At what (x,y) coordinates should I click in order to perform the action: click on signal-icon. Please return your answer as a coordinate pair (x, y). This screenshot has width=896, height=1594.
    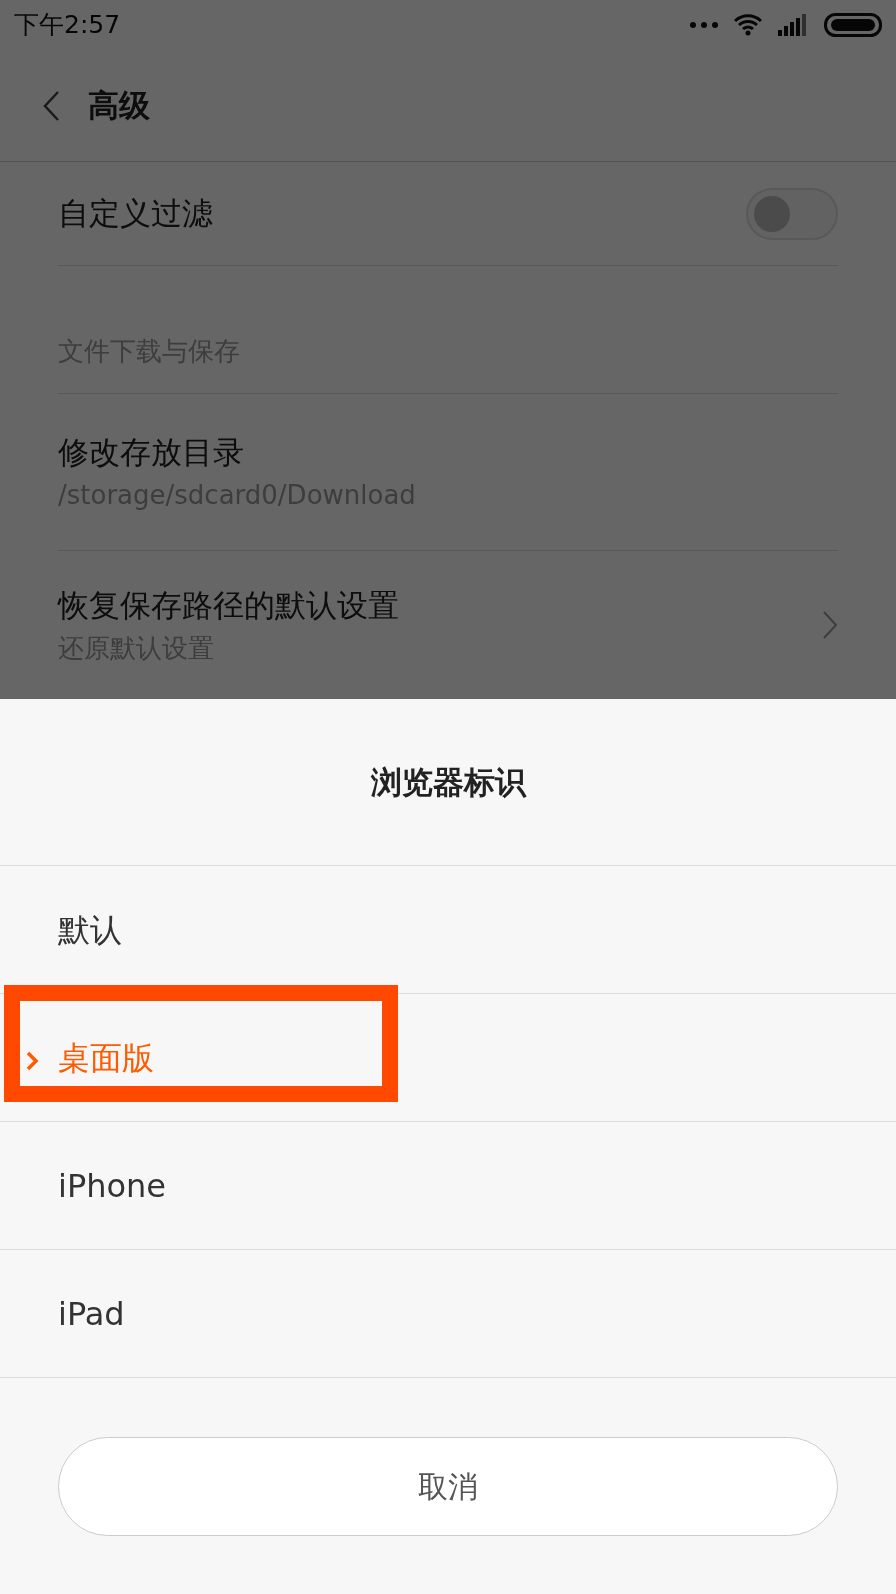
    Looking at the image, I should click on (793, 25).